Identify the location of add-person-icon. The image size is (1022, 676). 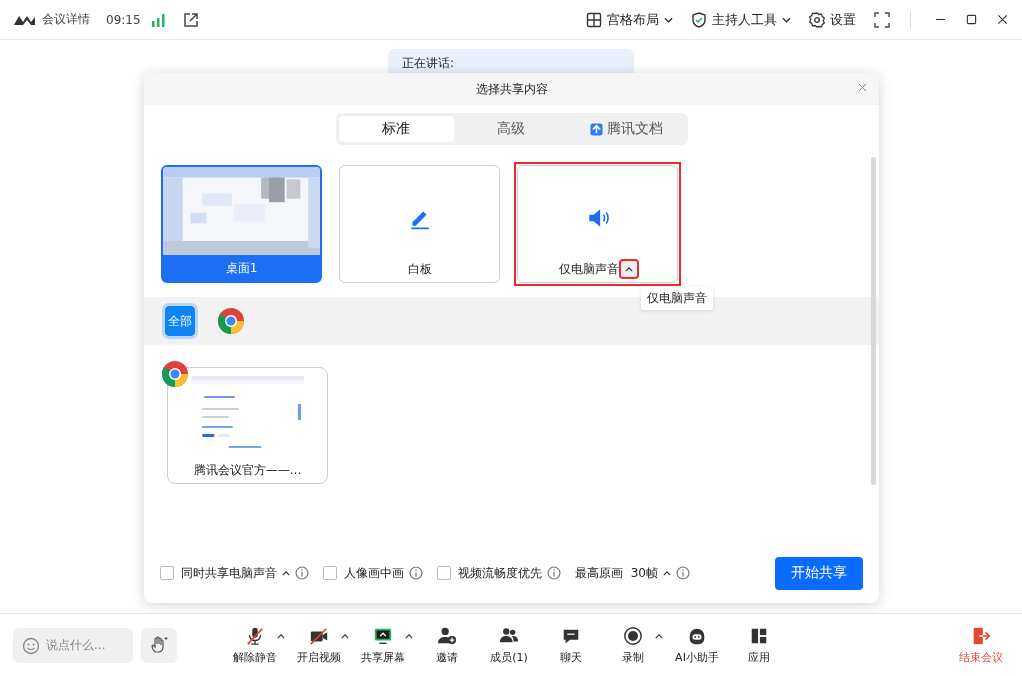
(447, 635).